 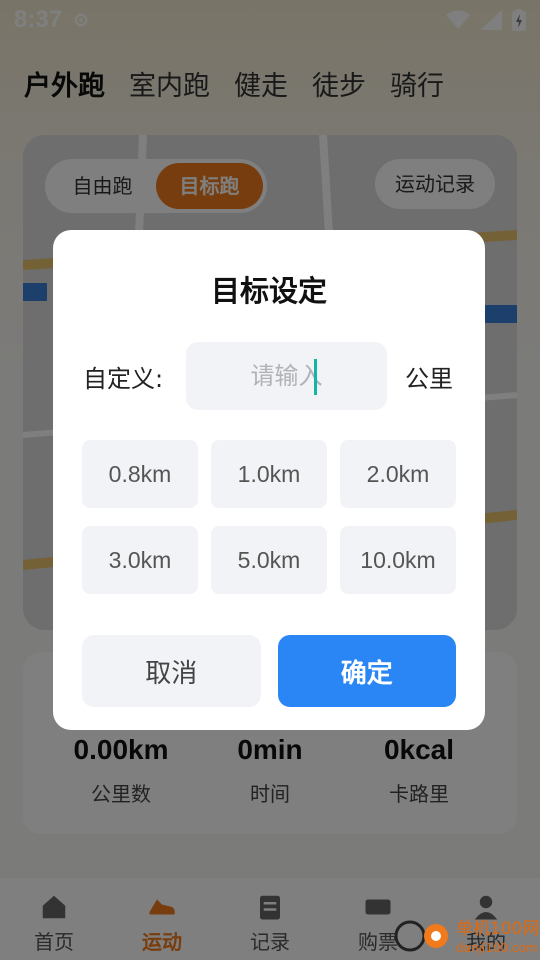 I want to click on custom-distance-row: 自定义: 公里, so click(x=270, y=376).